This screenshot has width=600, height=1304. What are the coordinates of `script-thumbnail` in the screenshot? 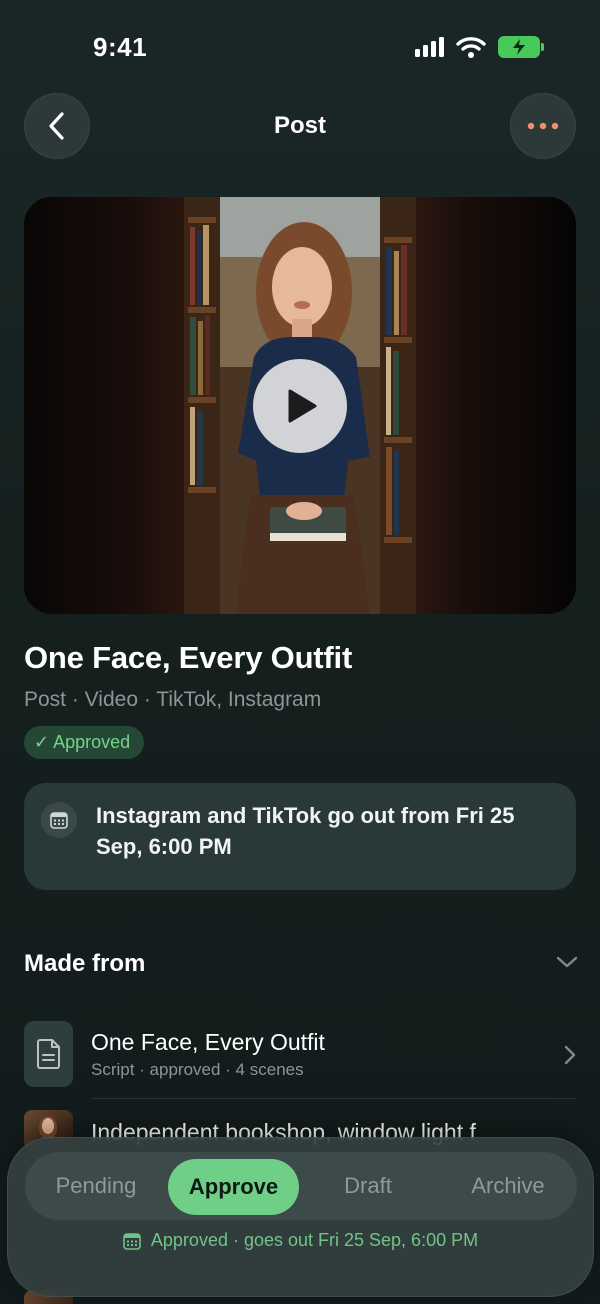 It's located at (48, 1054).